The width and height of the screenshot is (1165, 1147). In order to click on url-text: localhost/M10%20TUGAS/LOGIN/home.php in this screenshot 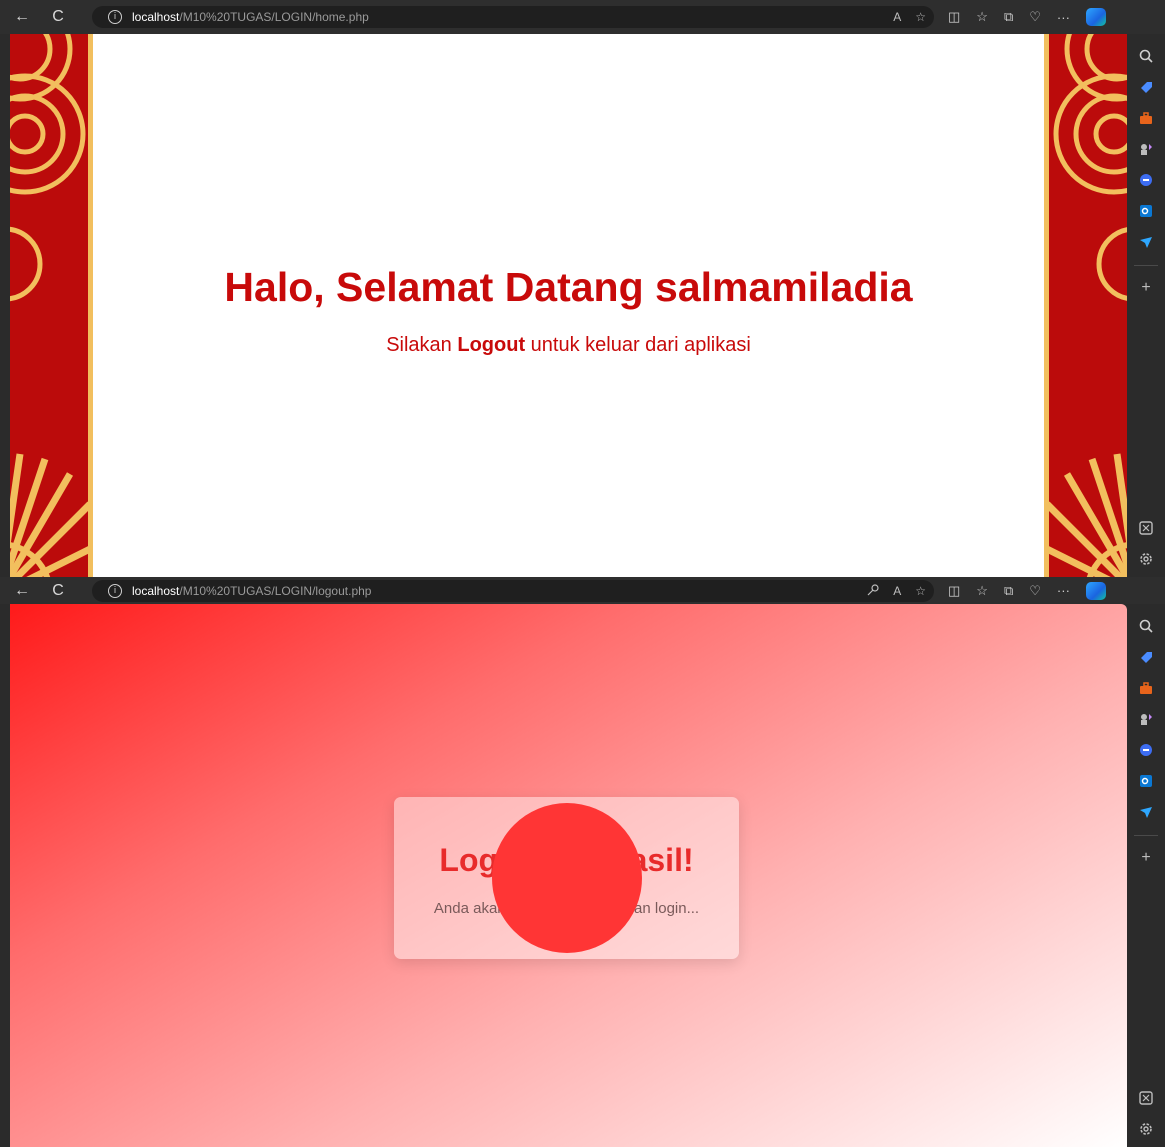, I will do `click(250, 17)`.